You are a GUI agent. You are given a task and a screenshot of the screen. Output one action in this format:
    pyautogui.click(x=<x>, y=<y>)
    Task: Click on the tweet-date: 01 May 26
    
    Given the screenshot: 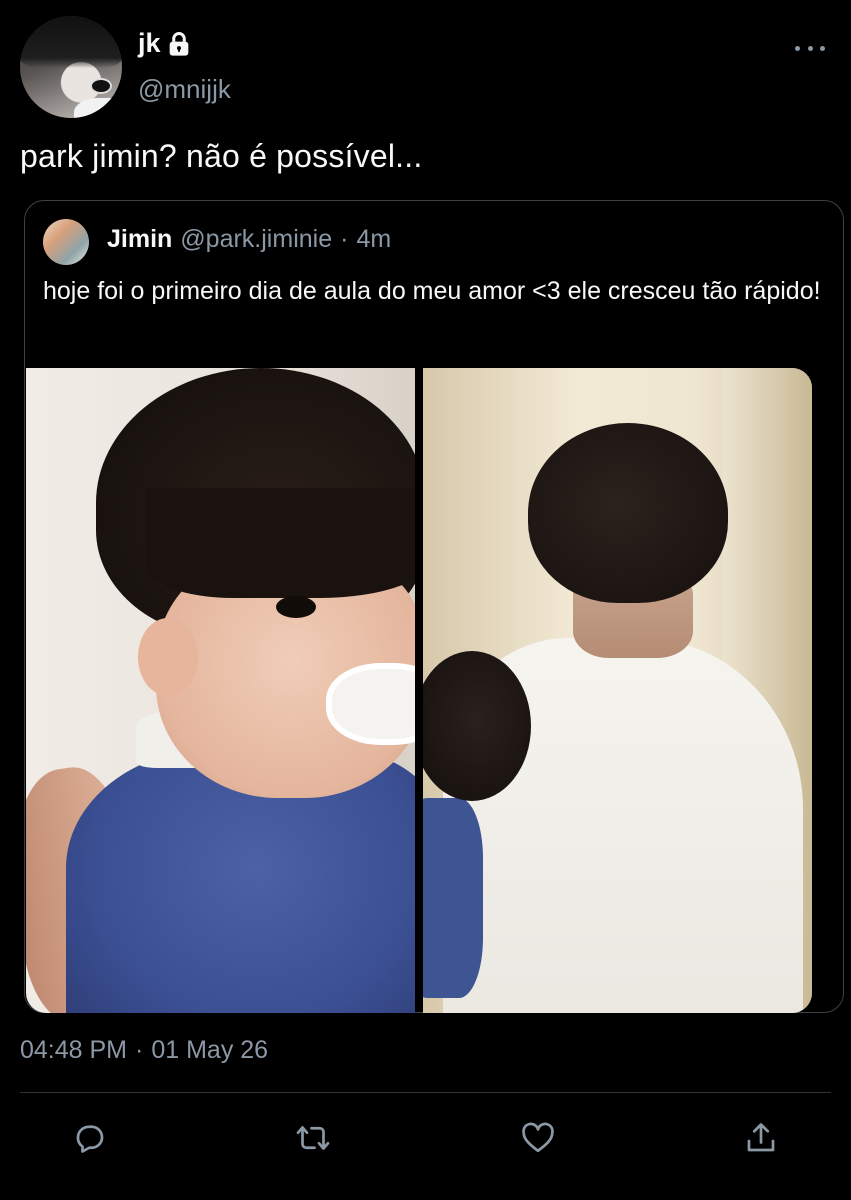 What is the action you would take?
    pyautogui.click(x=210, y=1050)
    